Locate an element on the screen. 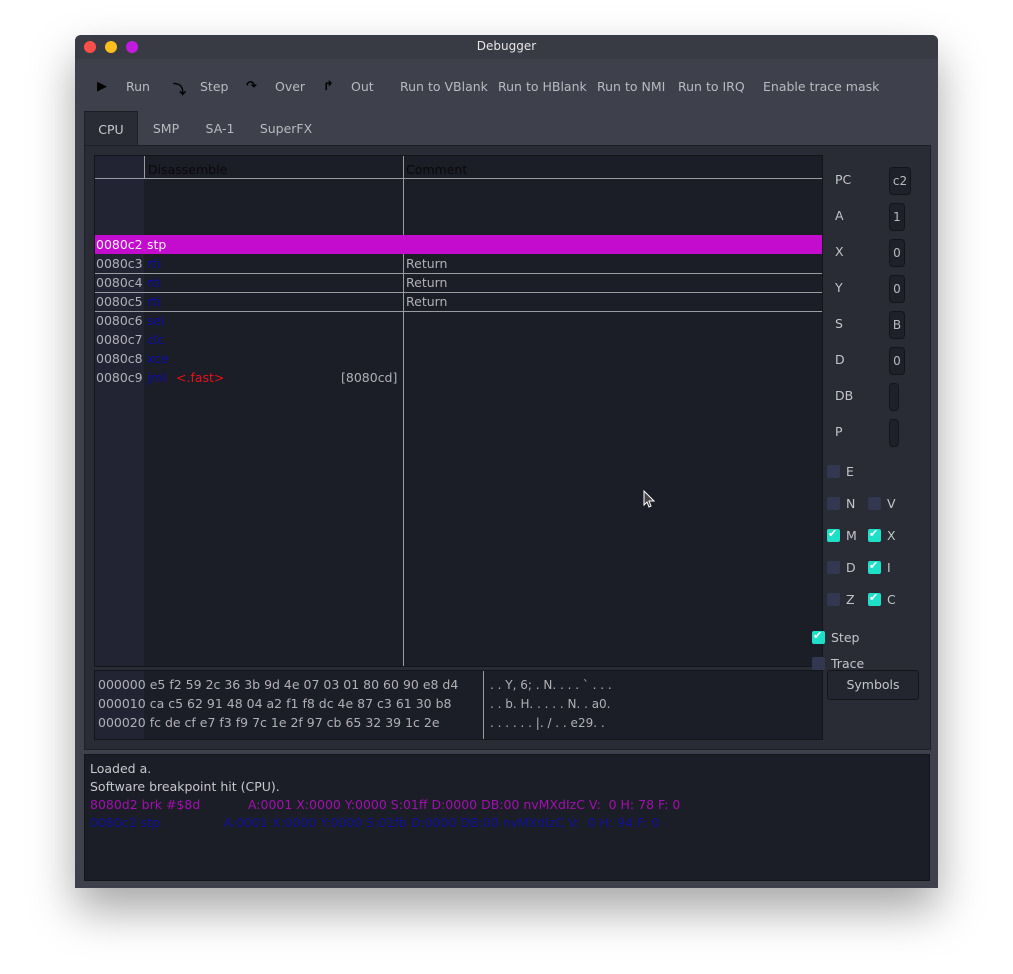  over-button: Over is located at coordinates (290, 86).